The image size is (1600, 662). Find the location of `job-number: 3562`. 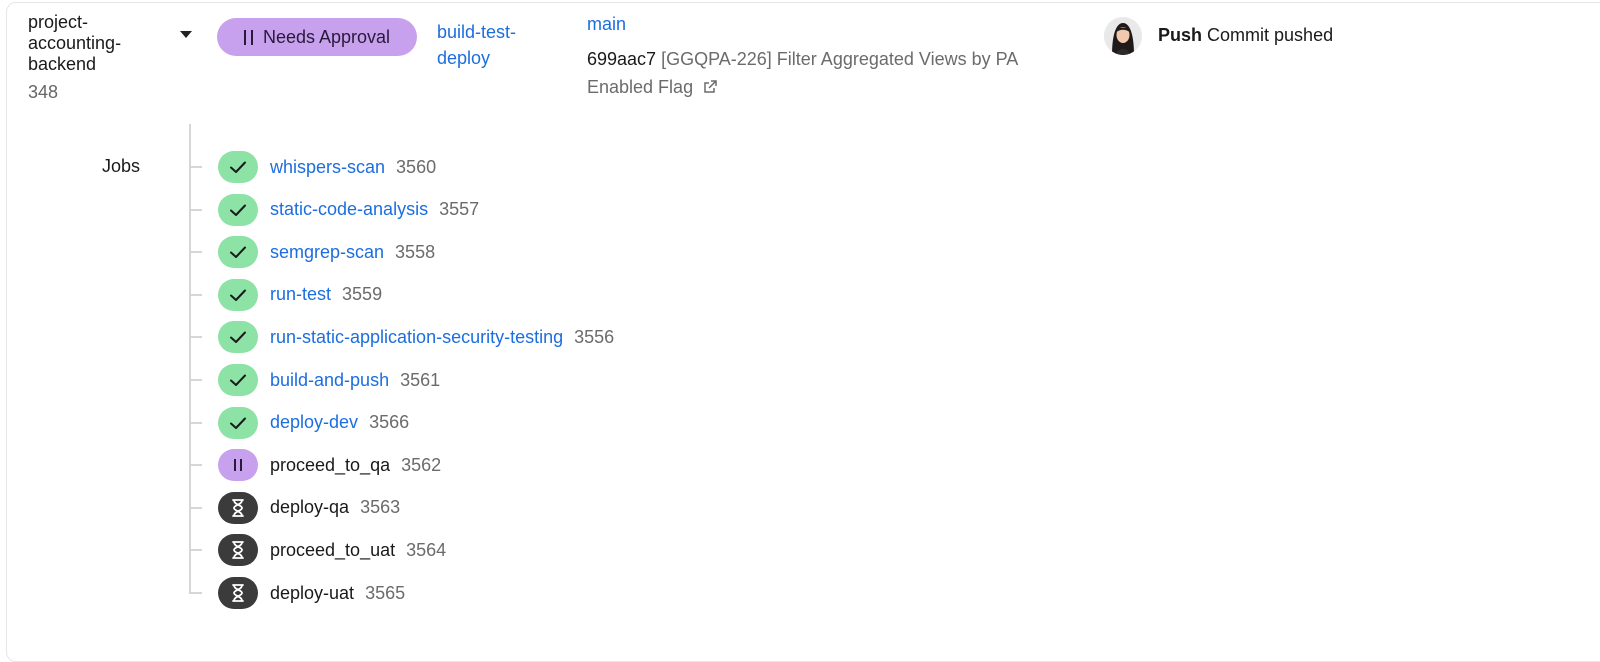

job-number: 3562 is located at coordinates (421, 464).